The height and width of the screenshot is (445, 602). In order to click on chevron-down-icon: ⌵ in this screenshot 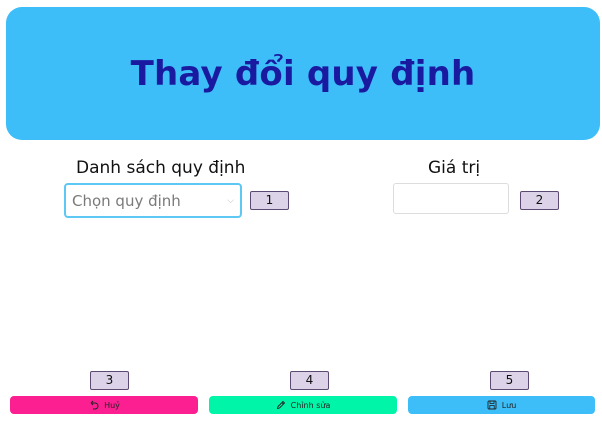, I will do `click(230, 200)`.